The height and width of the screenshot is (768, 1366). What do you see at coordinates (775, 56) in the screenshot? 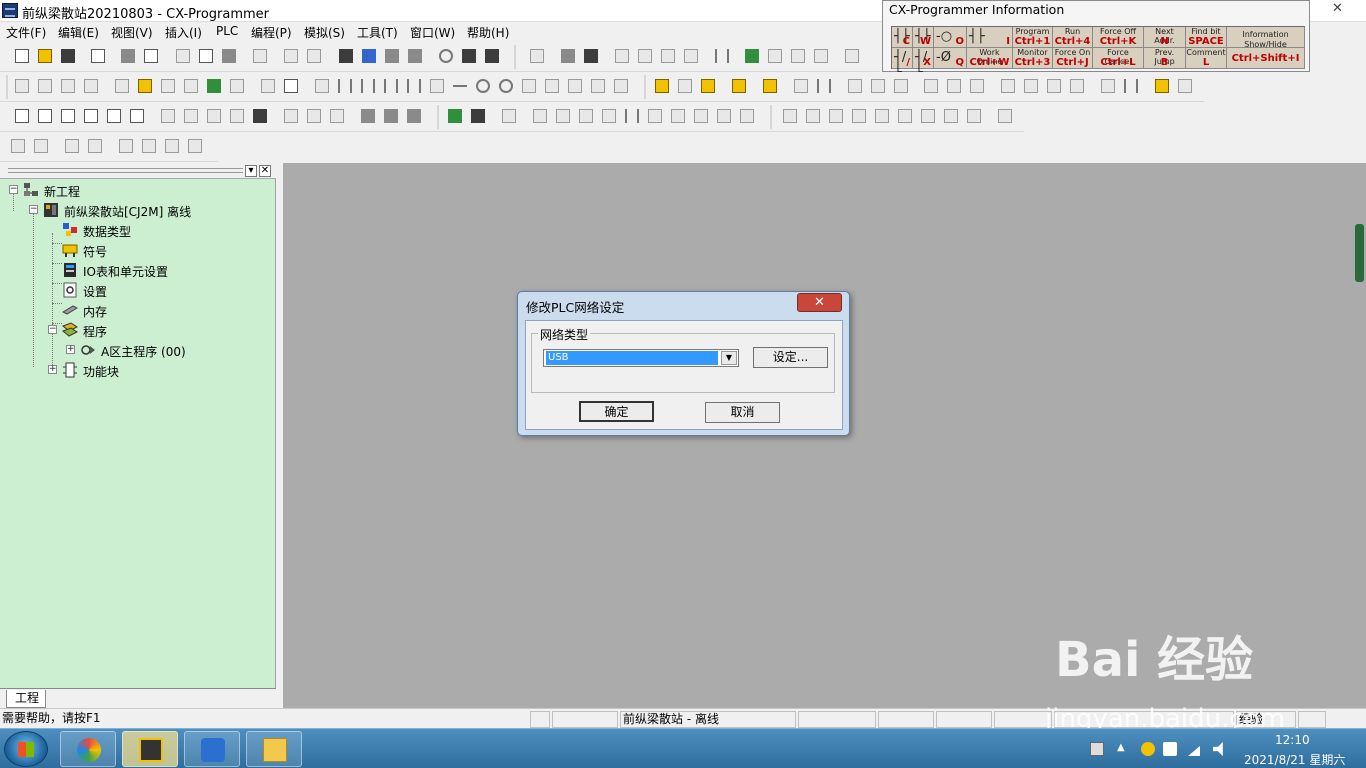
I see `watch-window-button` at bounding box center [775, 56].